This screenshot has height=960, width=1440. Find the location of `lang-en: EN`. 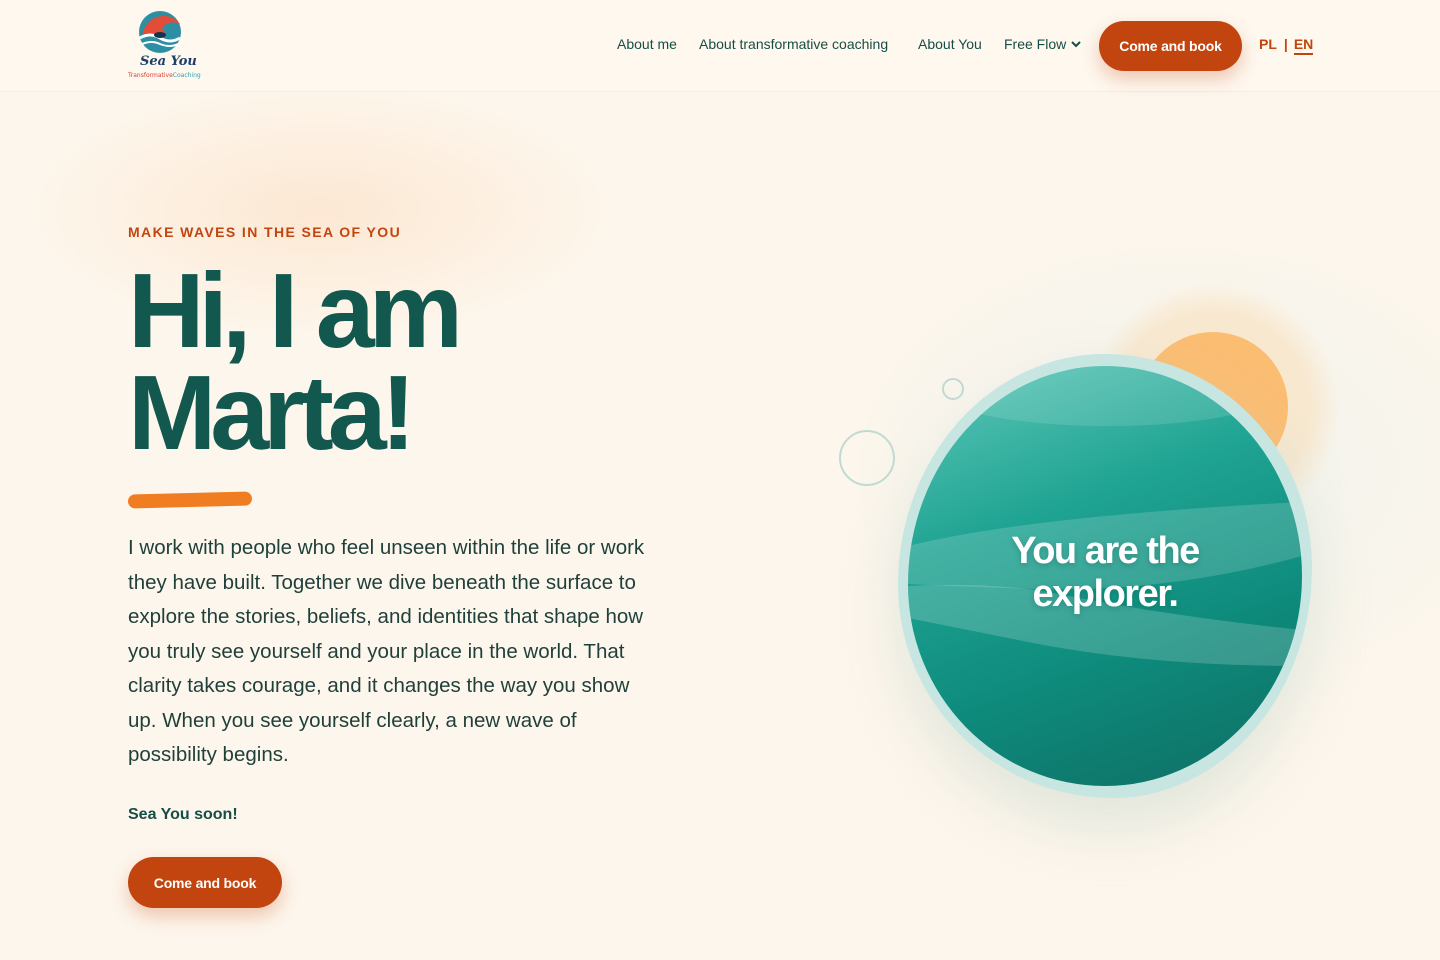

lang-en: EN is located at coordinates (1303, 45).